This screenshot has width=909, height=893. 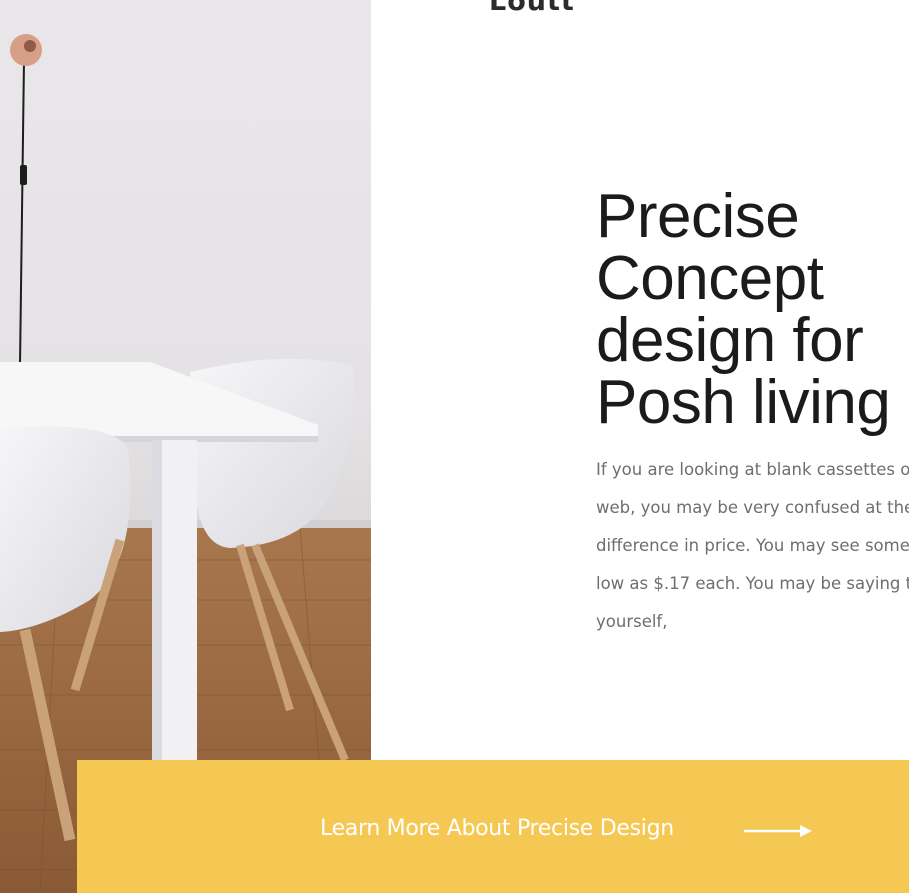 I want to click on hero-title-line: design for, so click(x=730, y=340).